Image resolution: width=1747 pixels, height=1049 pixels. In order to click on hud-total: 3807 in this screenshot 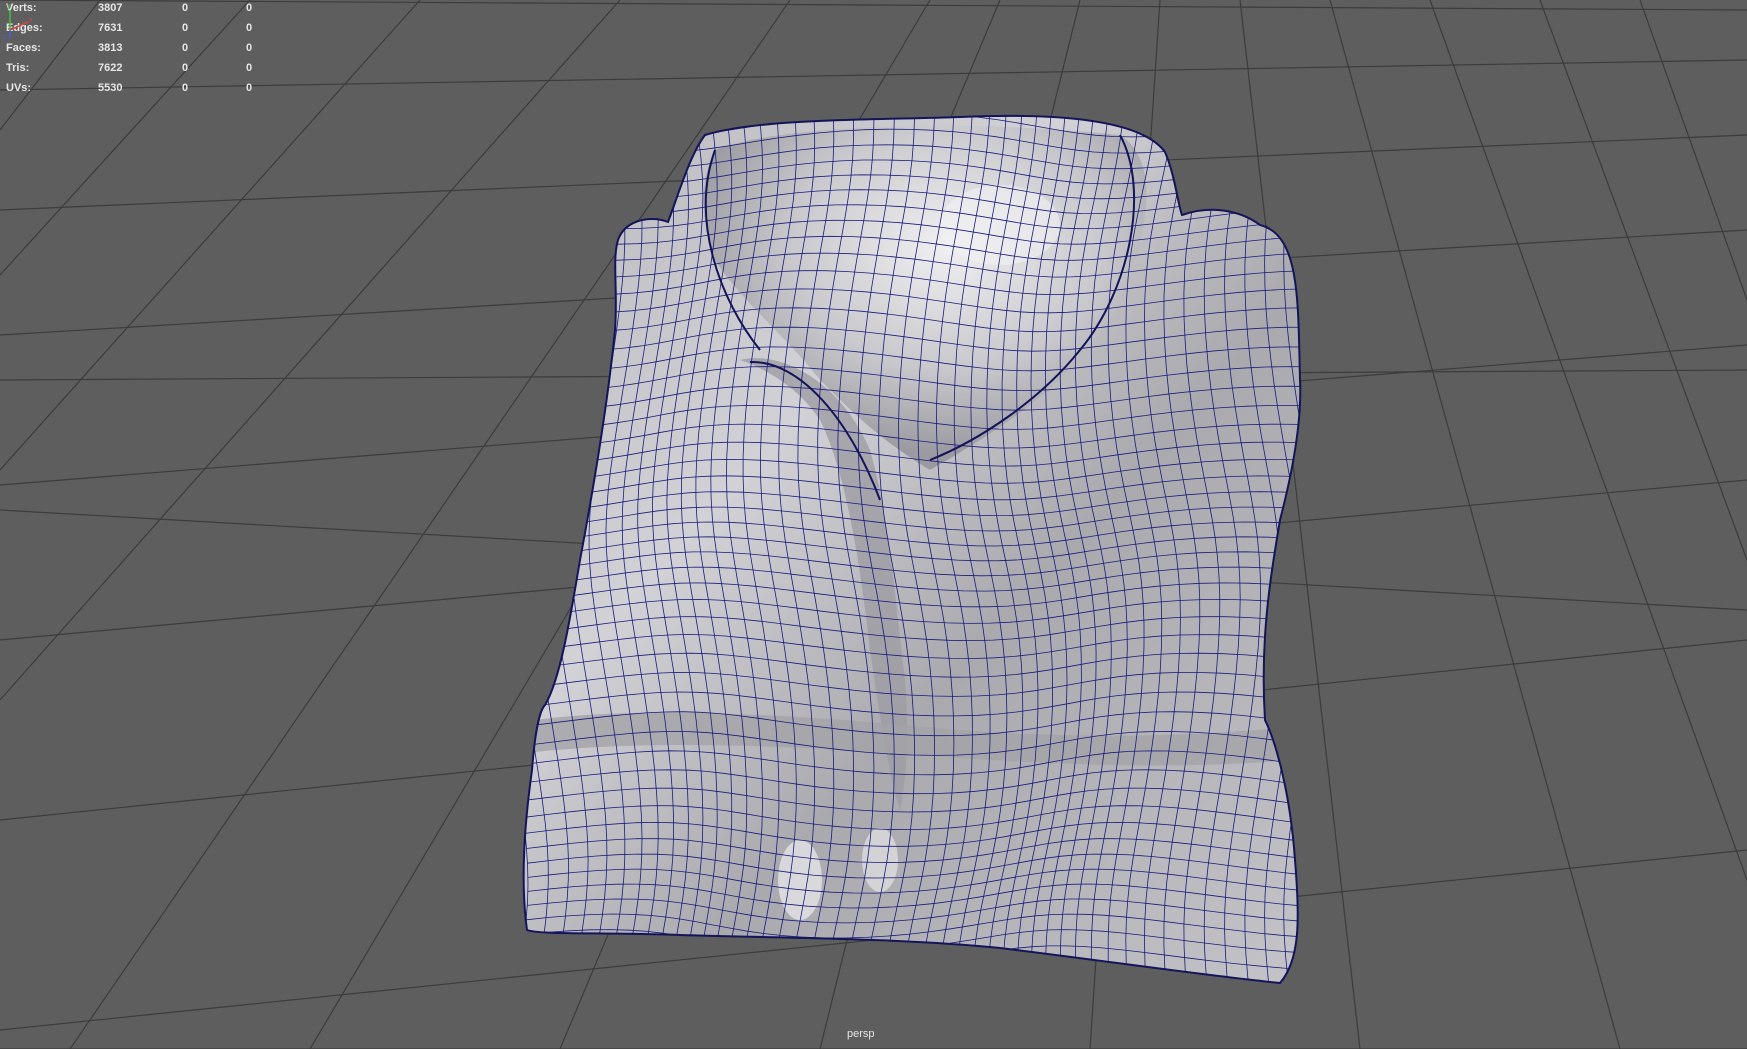, I will do `click(110, 8)`.